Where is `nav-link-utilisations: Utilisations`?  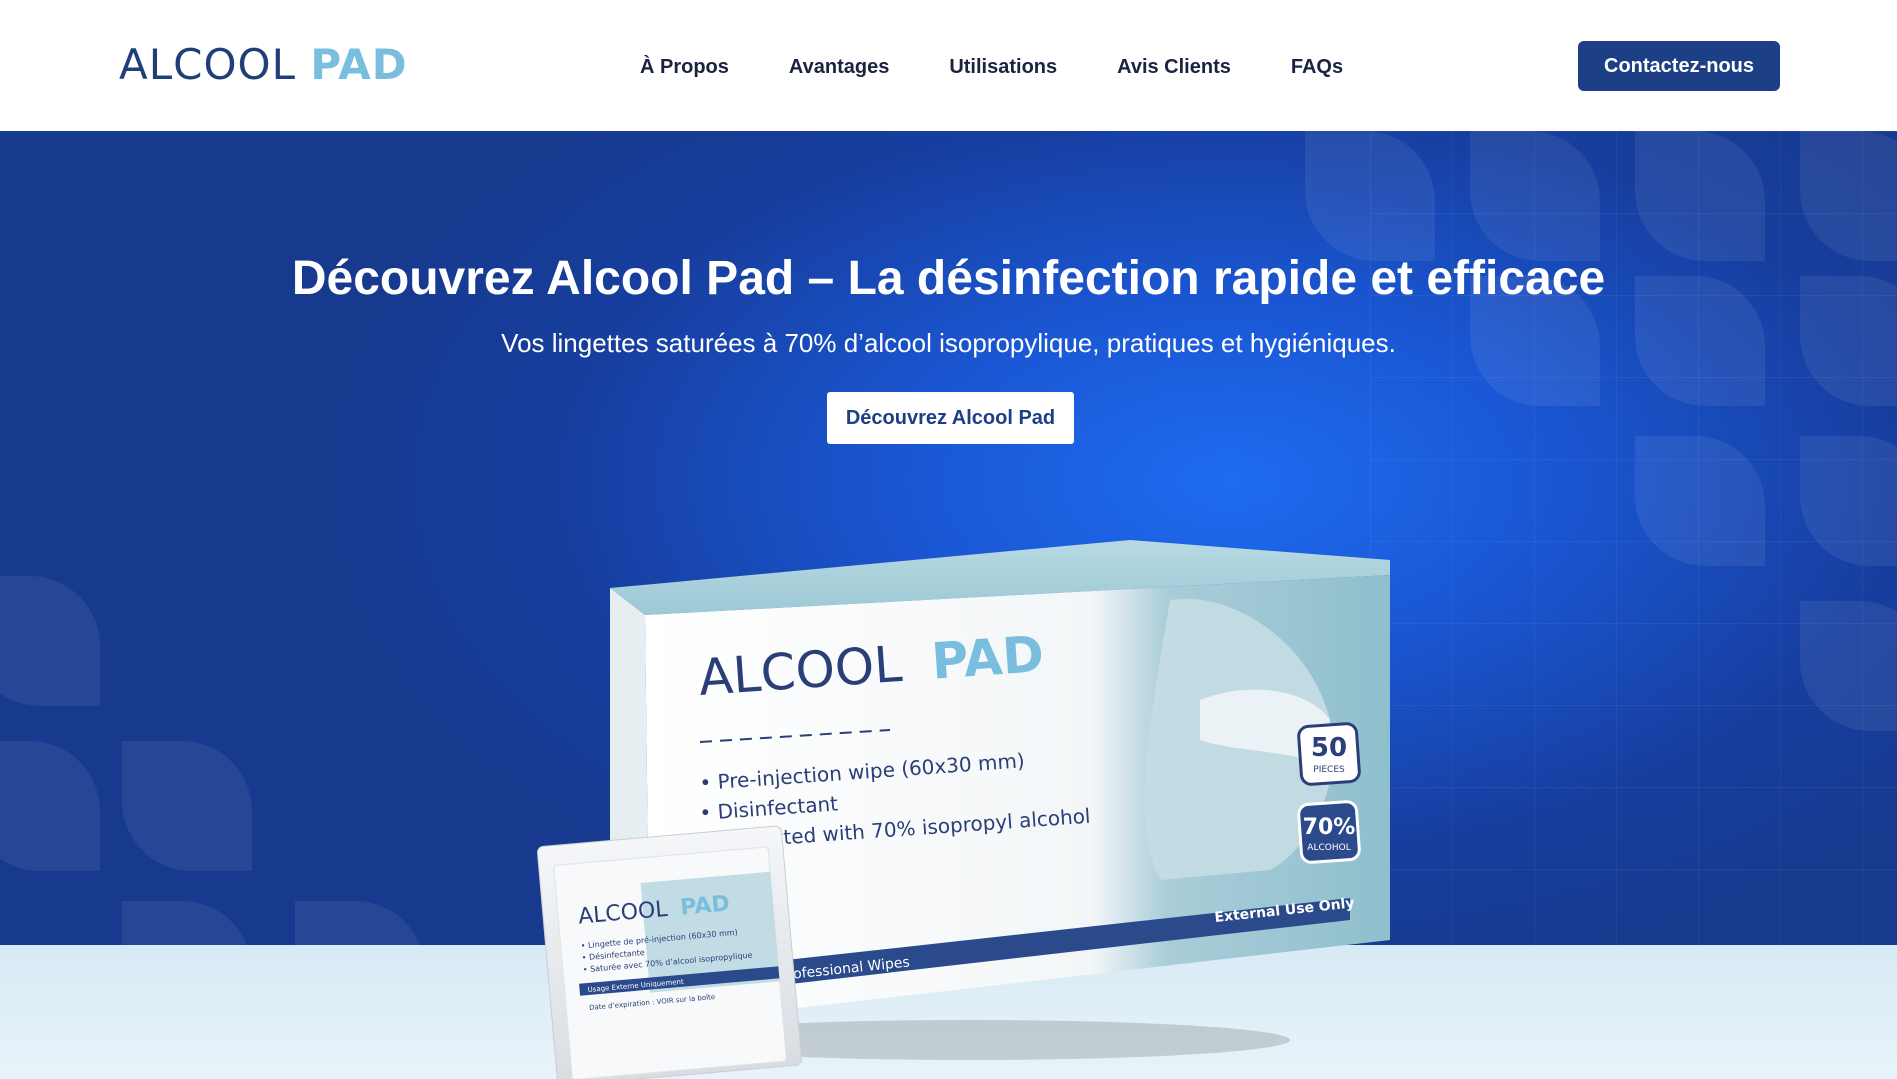 nav-link-utilisations: Utilisations is located at coordinates (1003, 67).